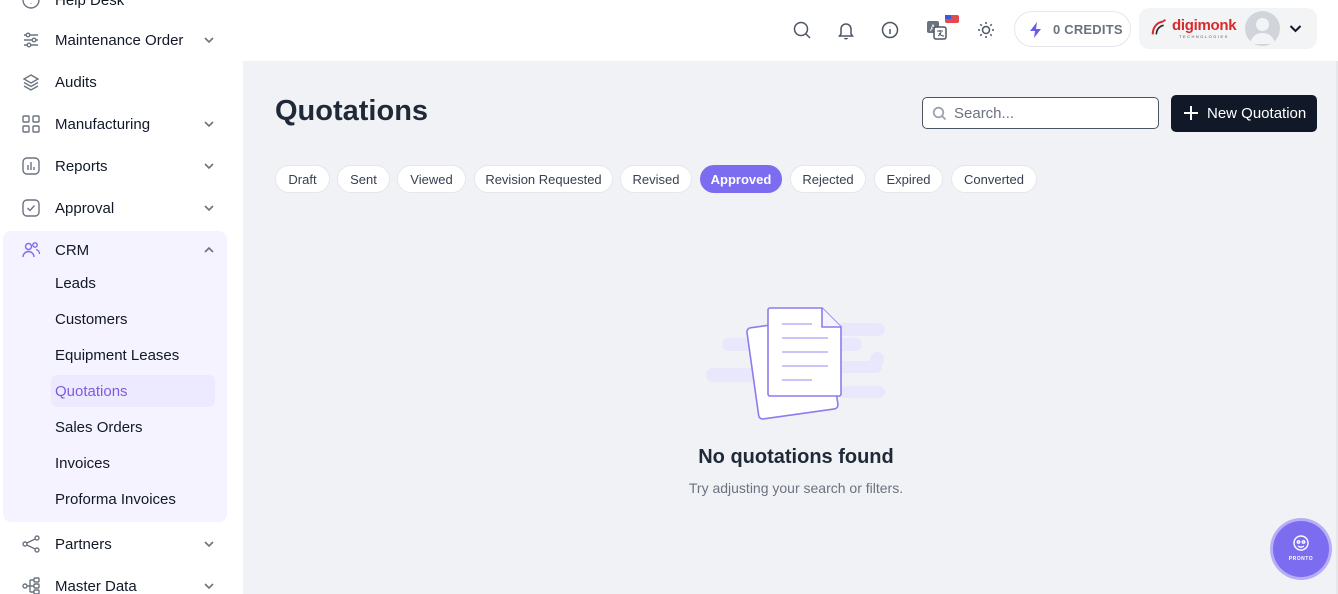 This screenshot has width=1338, height=594. What do you see at coordinates (31, 250) in the screenshot?
I see `users-icon` at bounding box center [31, 250].